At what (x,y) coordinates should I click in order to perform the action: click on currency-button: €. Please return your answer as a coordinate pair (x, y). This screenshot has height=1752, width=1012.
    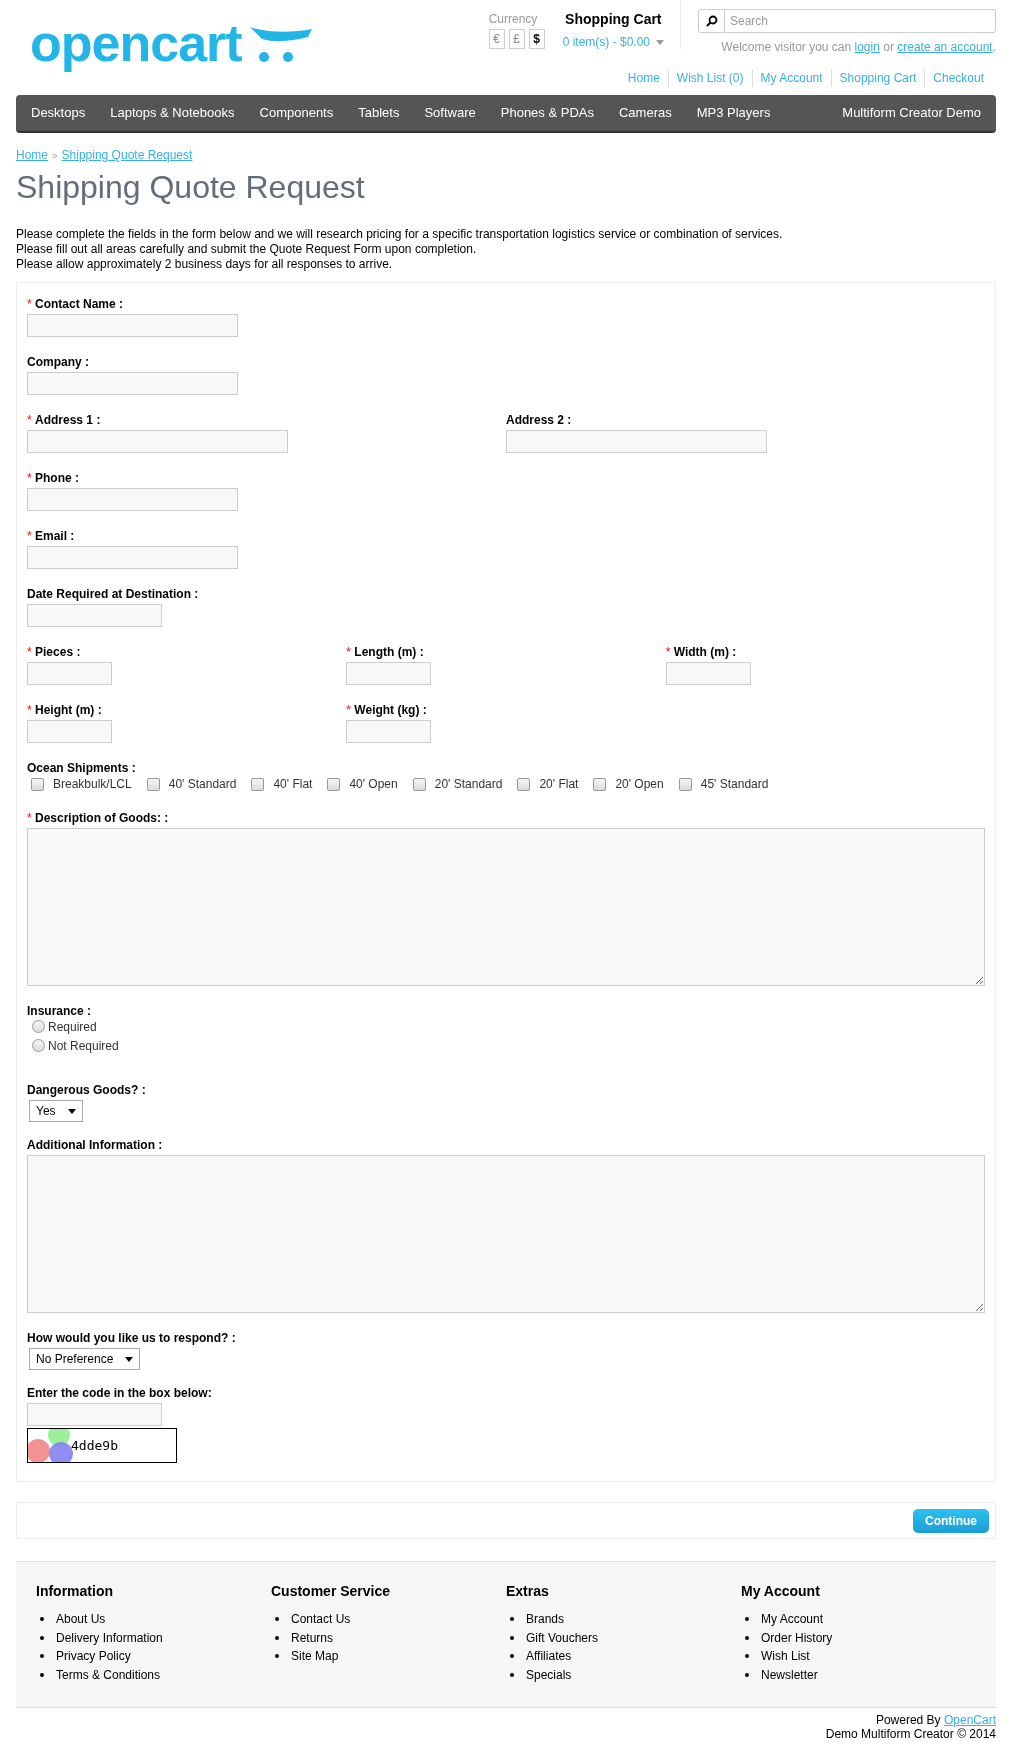
    Looking at the image, I should click on (496, 39).